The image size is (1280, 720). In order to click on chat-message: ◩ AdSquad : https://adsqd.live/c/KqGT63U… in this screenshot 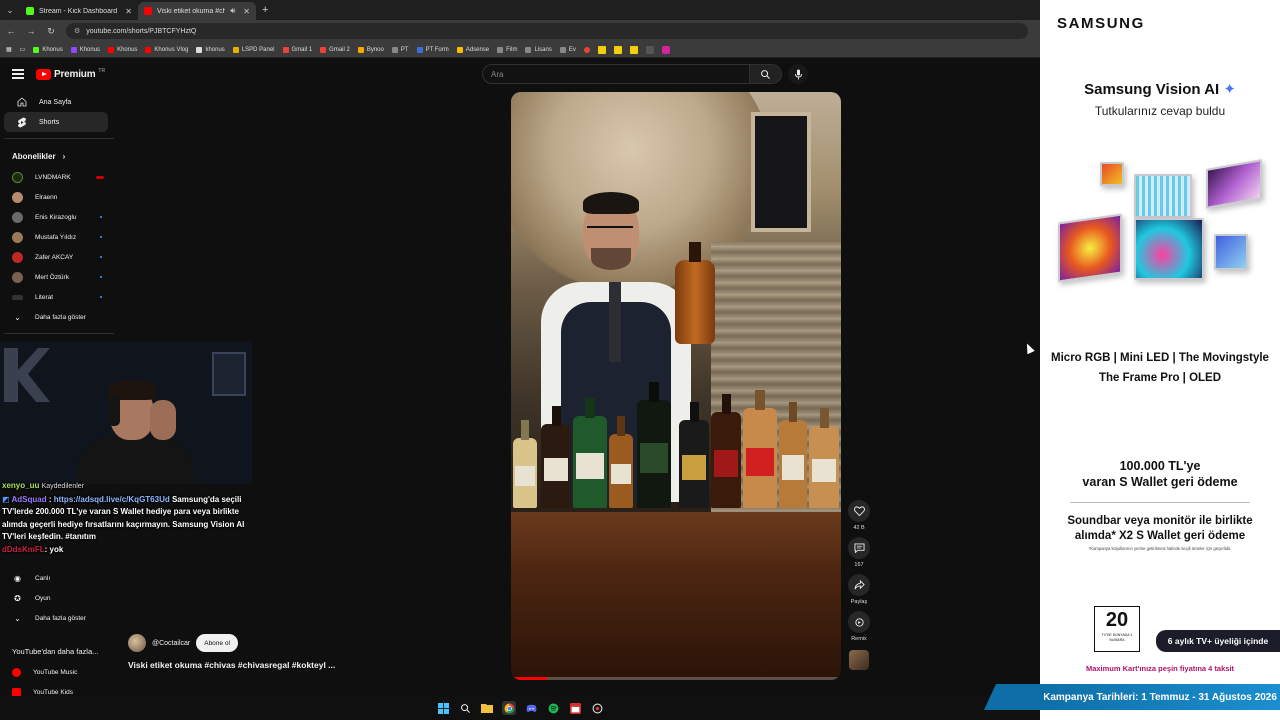, I will do `click(123, 518)`.